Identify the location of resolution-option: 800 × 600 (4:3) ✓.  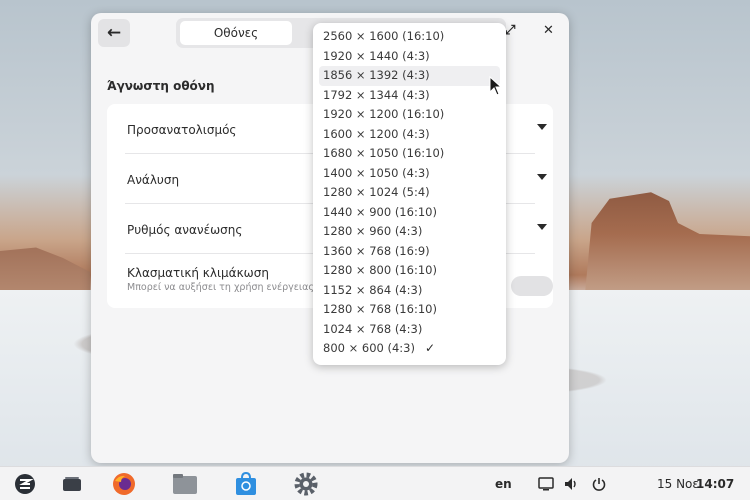
(409, 349).